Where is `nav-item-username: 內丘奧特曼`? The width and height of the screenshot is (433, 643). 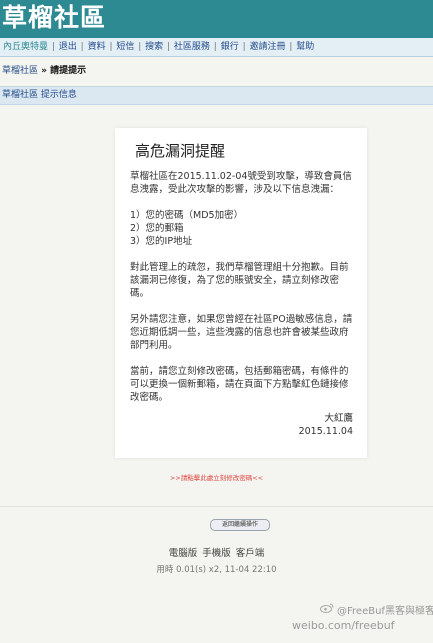
nav-item-username: 內丘奧特曼 is located at coordinates (24, 47).